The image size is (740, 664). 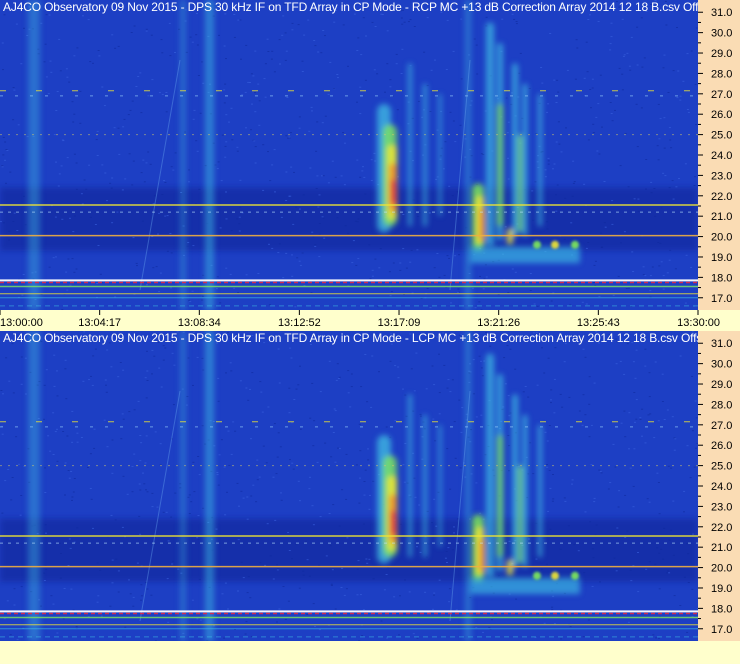 What do you see at coordinates (721, 156) in the screenshot?
I see `freq-tick-label: 24.0` at bounding box center [721, 156].